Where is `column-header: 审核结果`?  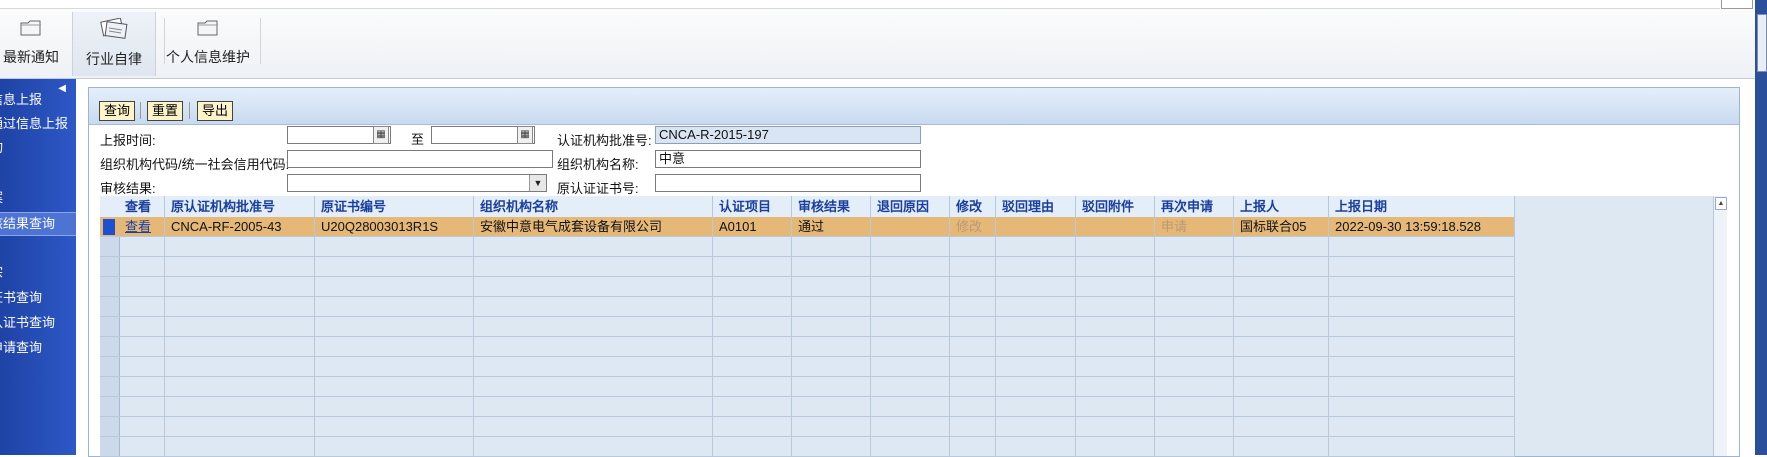 column-header: 审核结果 is located at coordinates (831, 206).